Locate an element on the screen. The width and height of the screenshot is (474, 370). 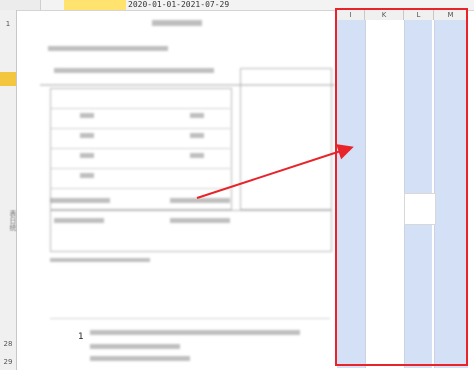
row-number: 28 is located at coordinates (8, 344).